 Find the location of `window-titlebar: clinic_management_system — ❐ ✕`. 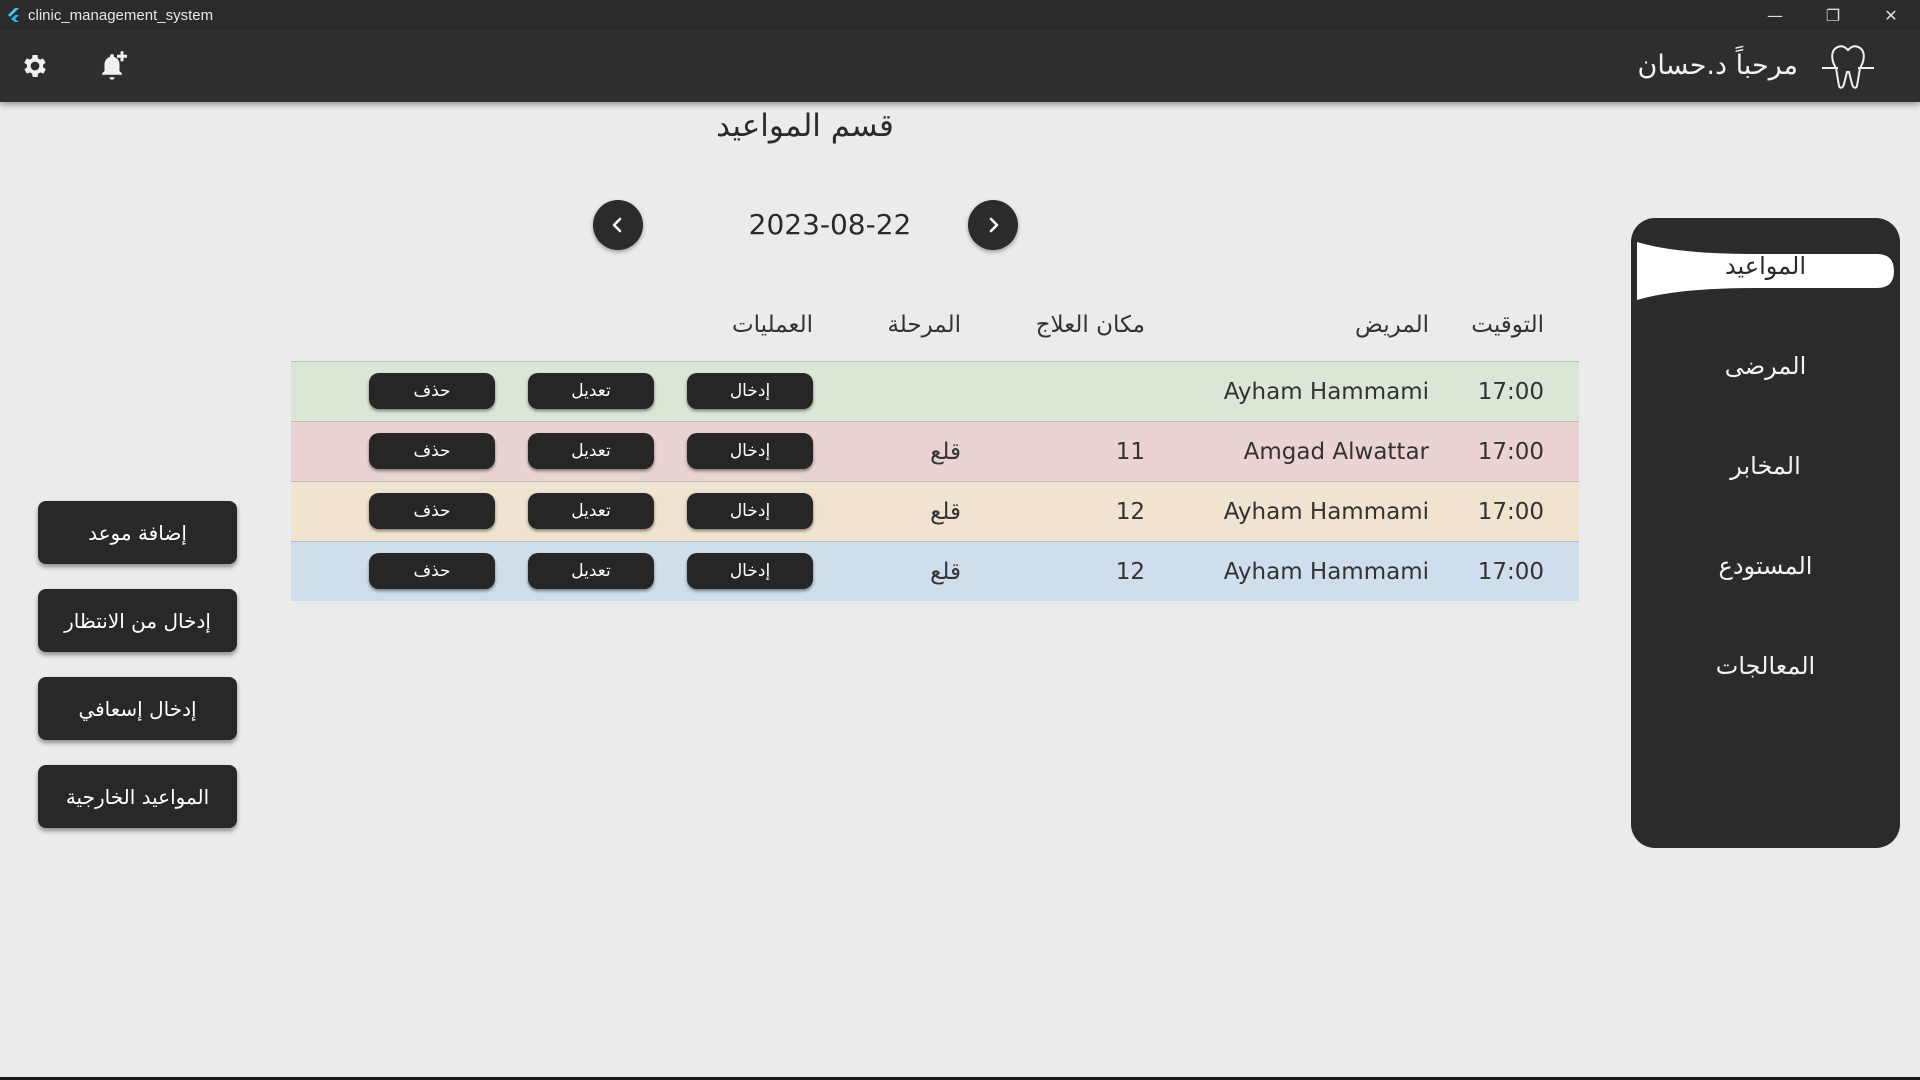

window-titlebar: clinic_management_system — ❐ ✕ is located at coordinates (960, 15).